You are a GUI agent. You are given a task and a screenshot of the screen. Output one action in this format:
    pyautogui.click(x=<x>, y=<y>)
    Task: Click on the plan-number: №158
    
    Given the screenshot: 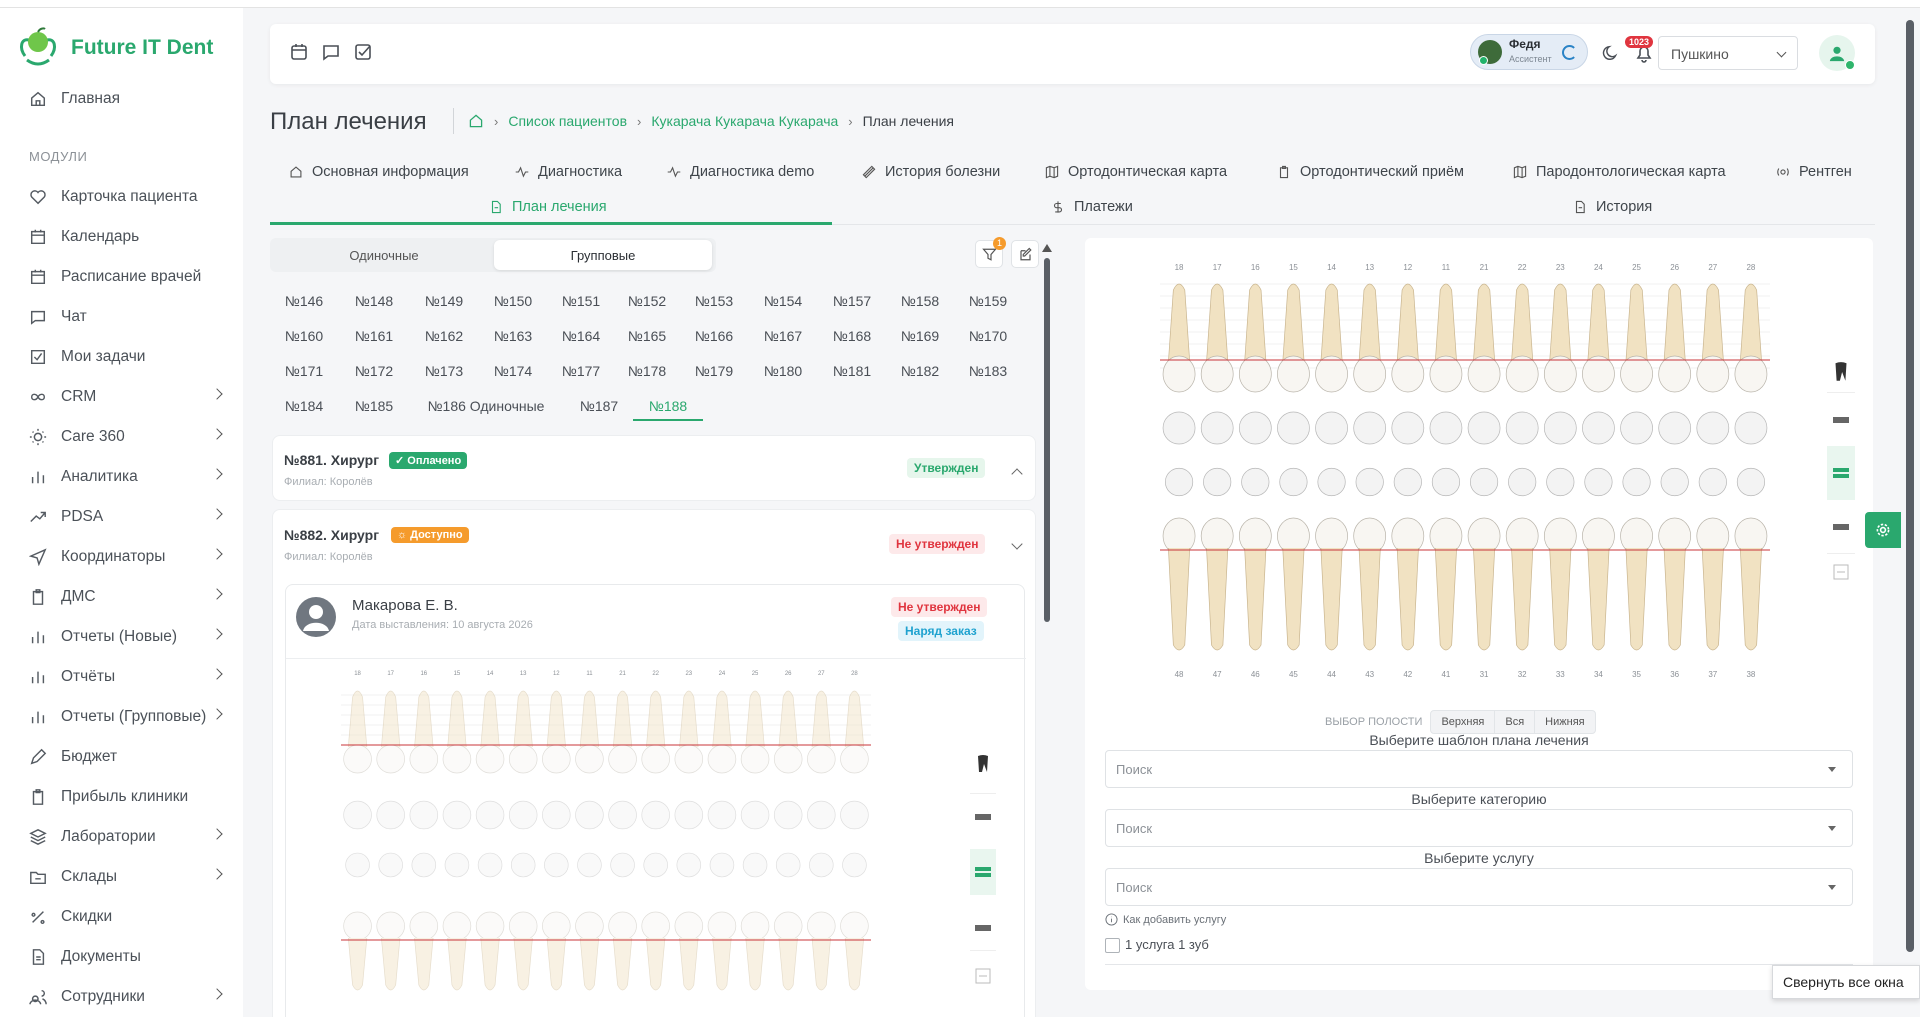 What is the action you would take?
    pyautogui.click(x=920, y=301)
    